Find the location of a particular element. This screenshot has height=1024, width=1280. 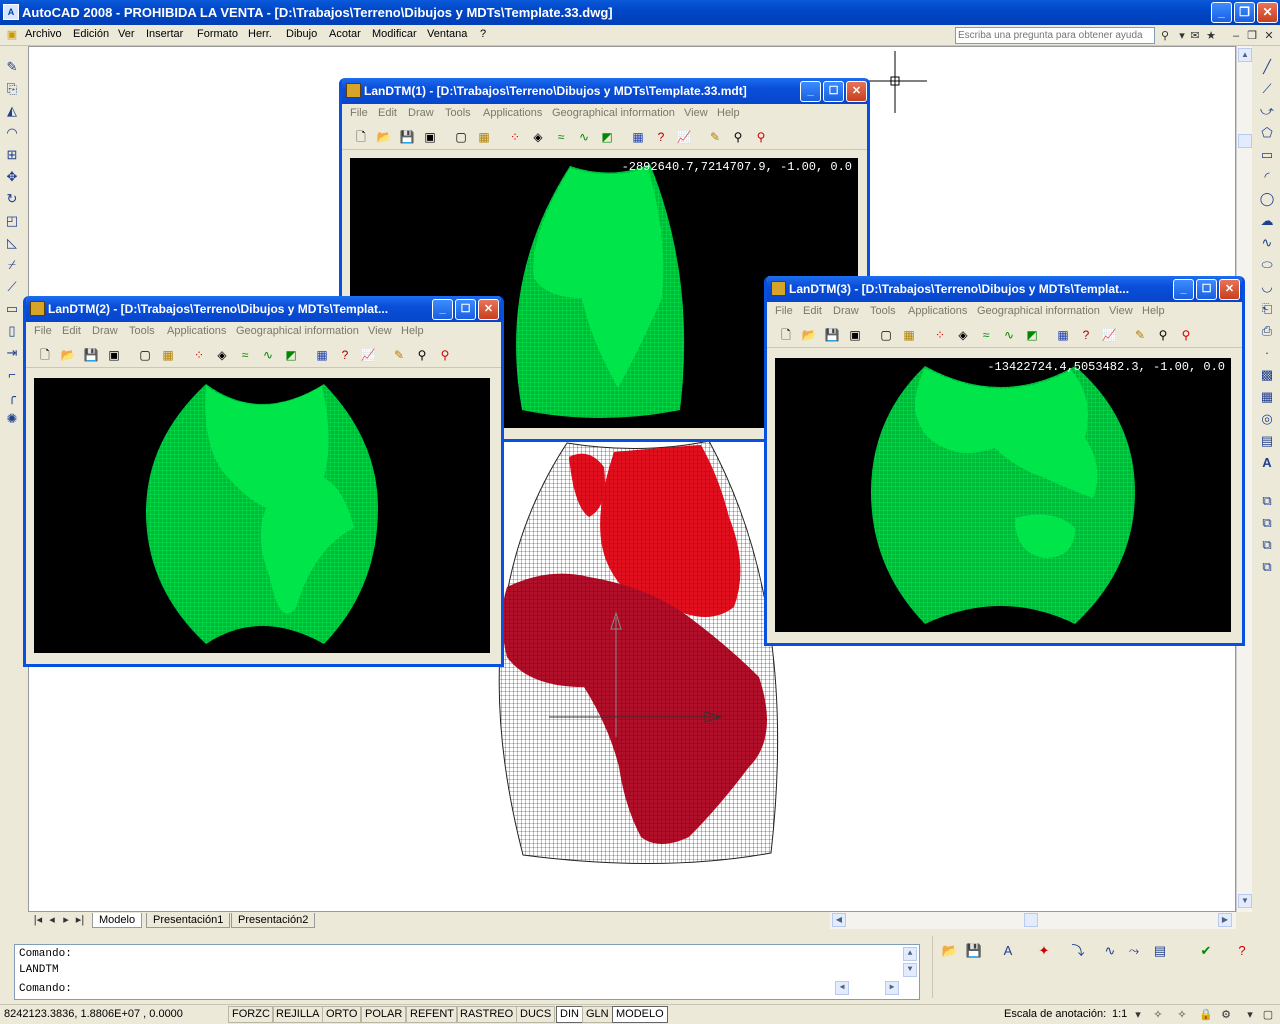

contours-icon: ≈ is located at coordinates (245, 355).